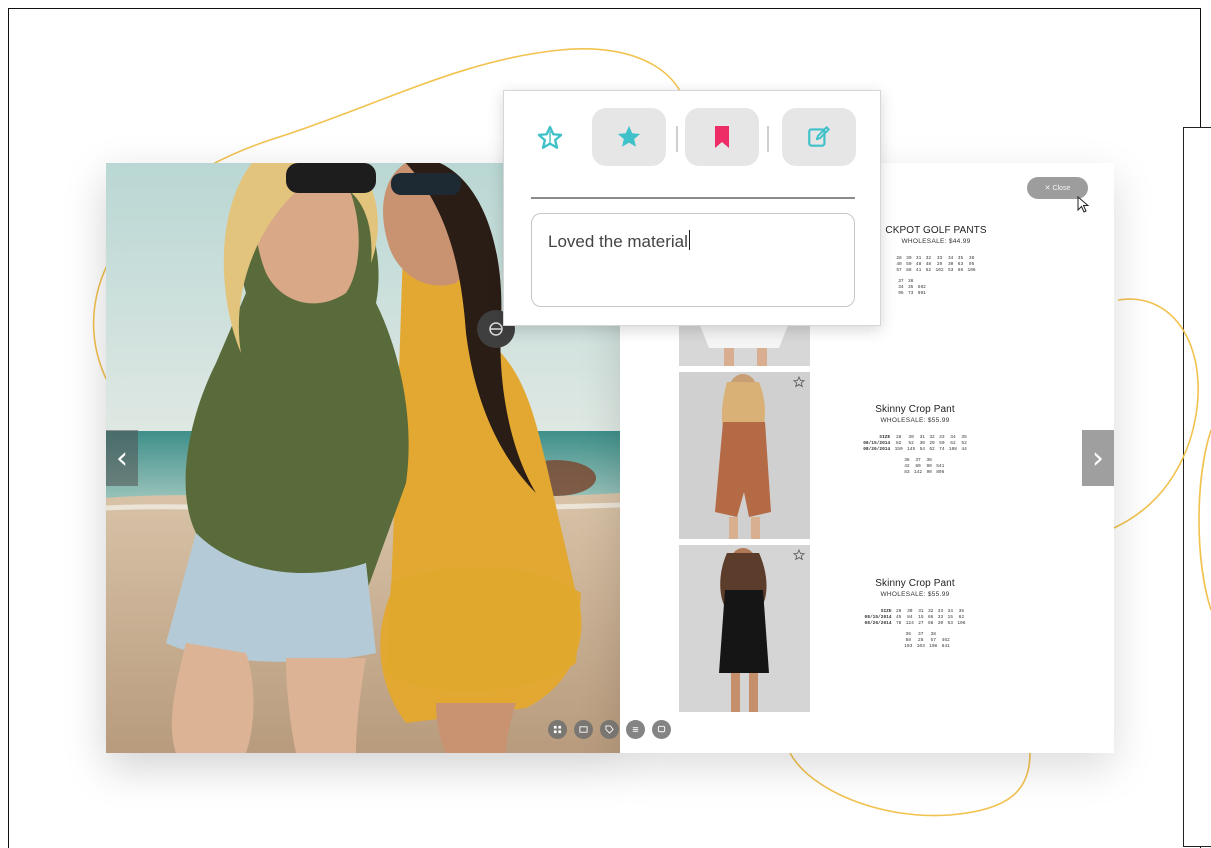 The image size is (1211, 848). I want to click on size-stock-subtable: 36 37 38 42 80 90 541 83 142 90 896, so click(924, 466).